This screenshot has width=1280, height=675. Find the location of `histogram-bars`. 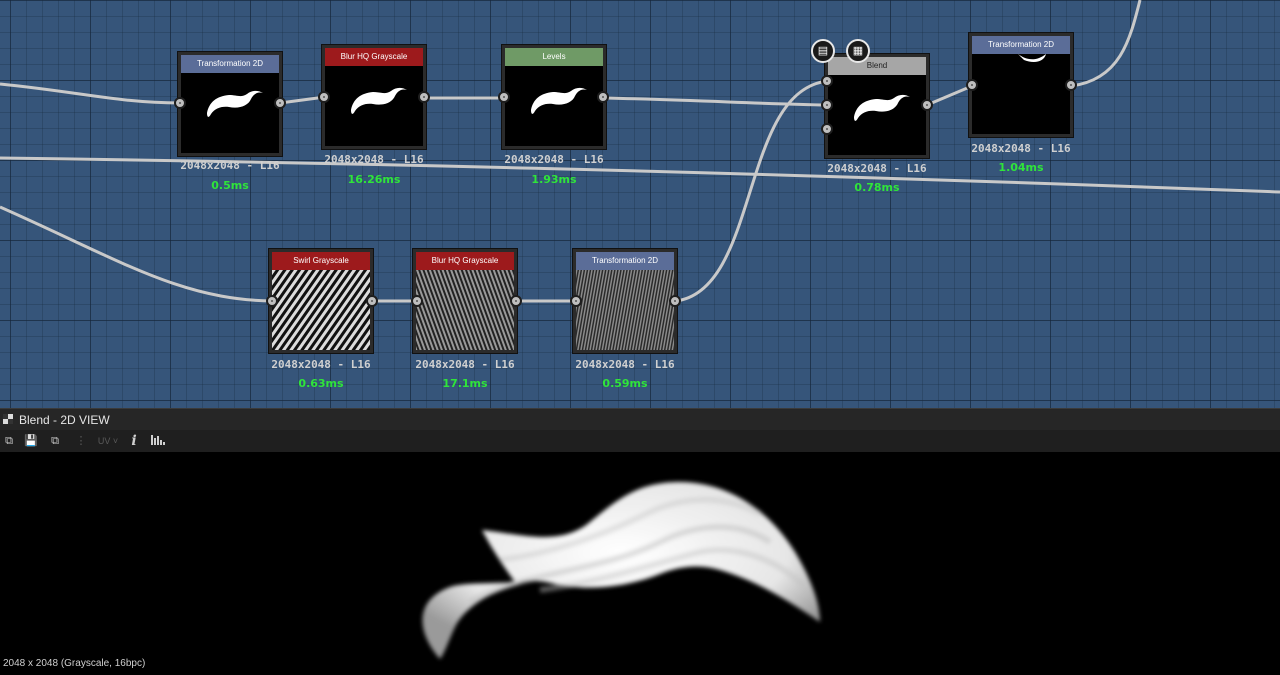

histogram-bars is located at coordinates (158, 440).